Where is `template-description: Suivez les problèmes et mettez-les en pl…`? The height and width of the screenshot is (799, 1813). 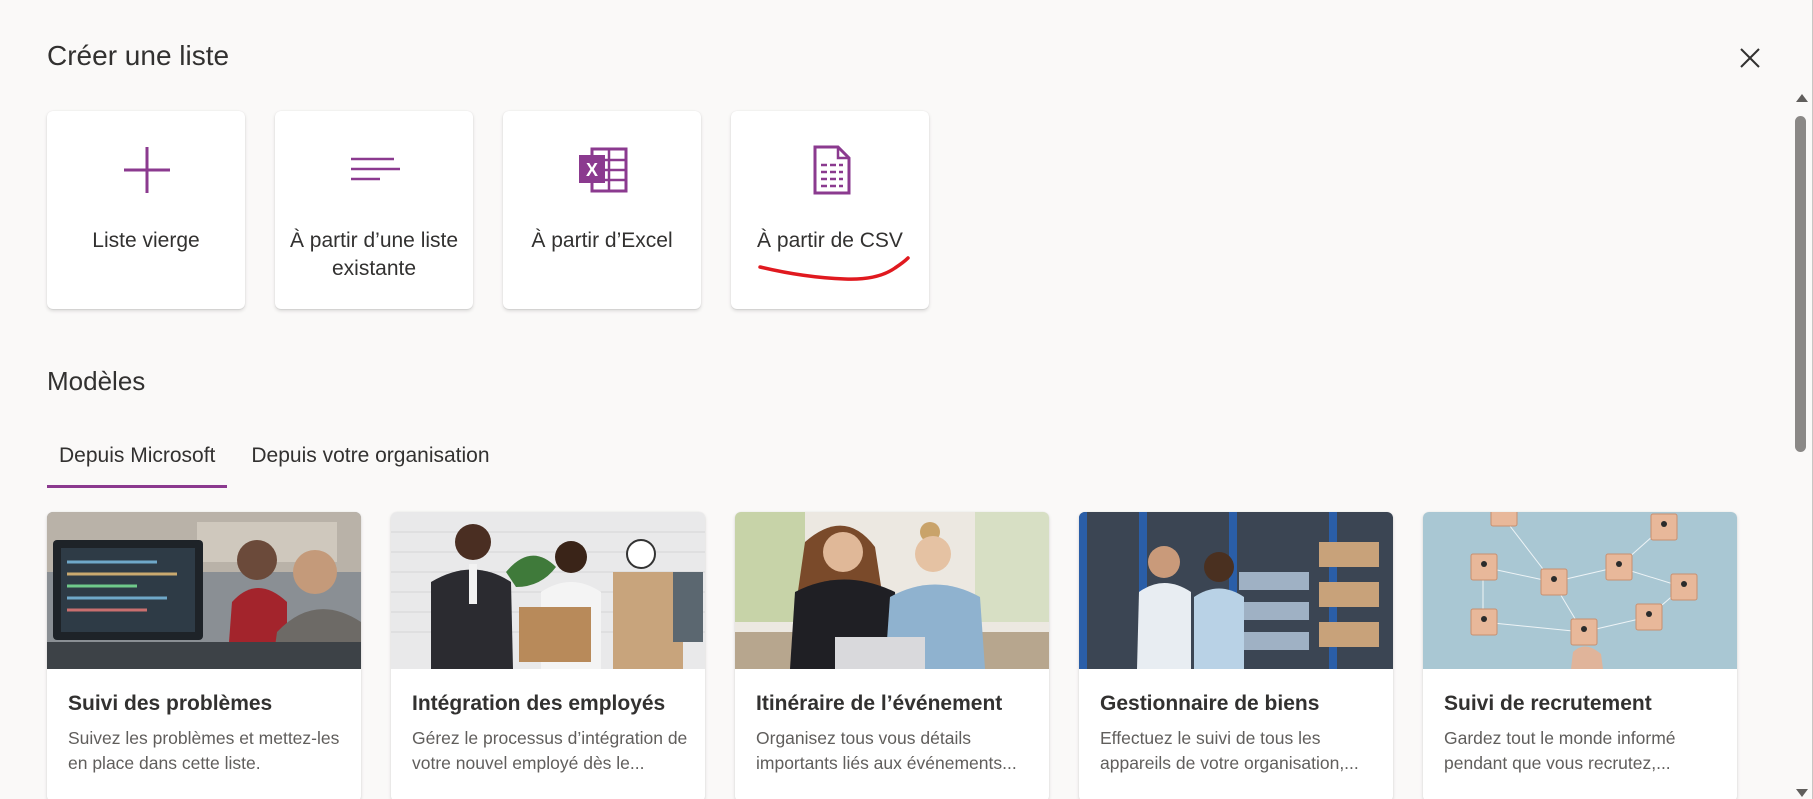 template-description: Suivez les problèmes et mettez-les en pl… is located at coordinates (204, 750).